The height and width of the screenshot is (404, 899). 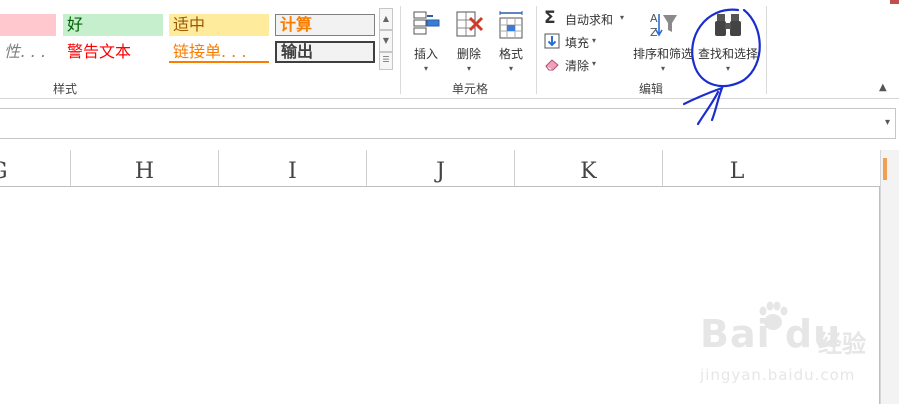 I want to click on sort-filter-label: 排序和筛选, so click(x=662, y=54).